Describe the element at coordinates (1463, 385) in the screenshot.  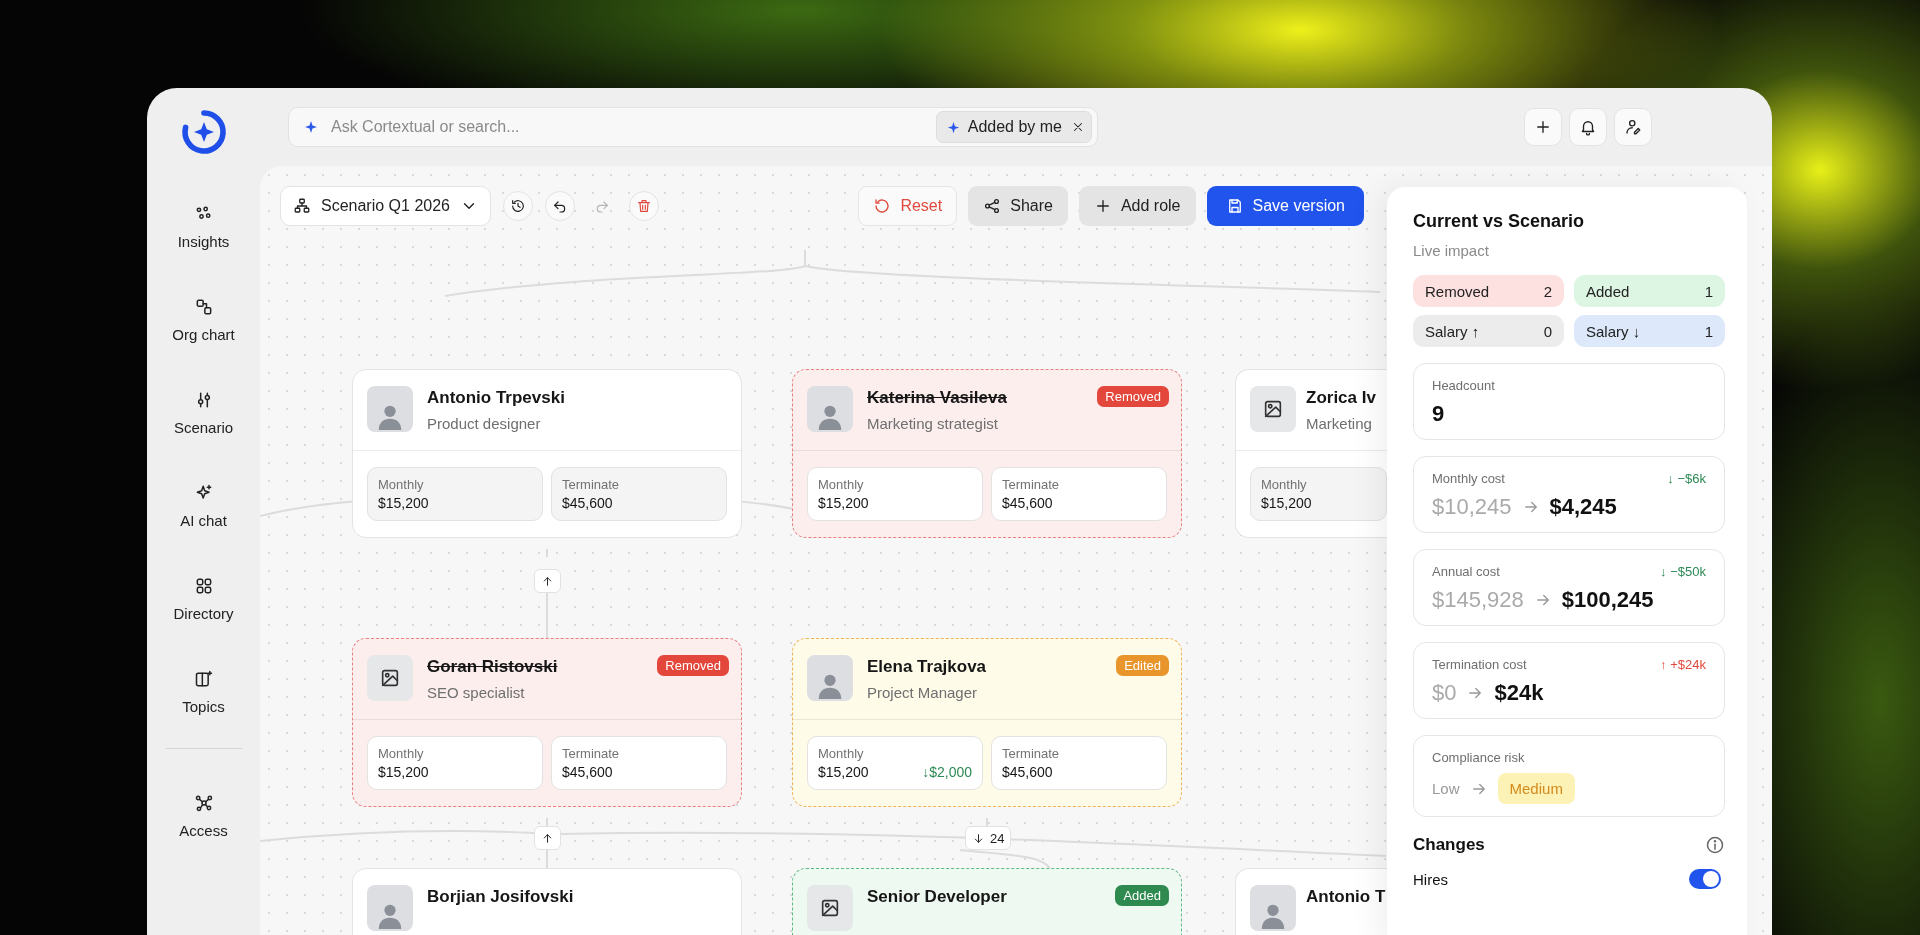
I see `metric-label: Headcount` at that location.